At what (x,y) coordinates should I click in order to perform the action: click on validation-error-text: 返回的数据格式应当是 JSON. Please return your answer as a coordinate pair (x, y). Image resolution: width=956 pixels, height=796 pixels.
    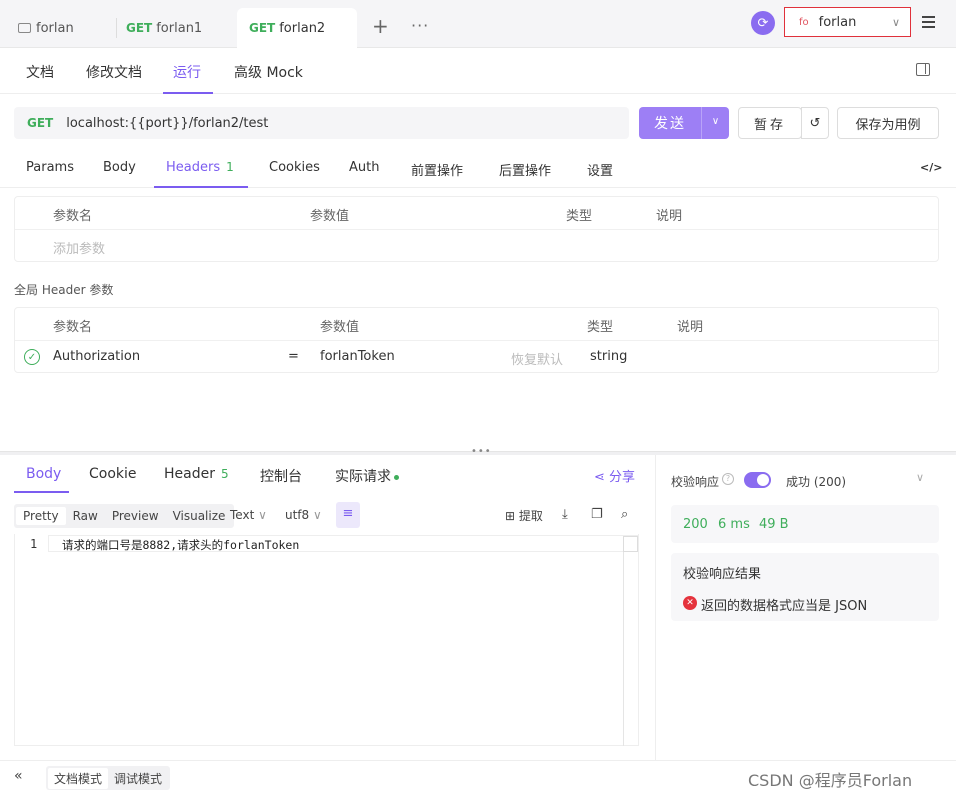
    Looking at the image, I should click on (784, 606).